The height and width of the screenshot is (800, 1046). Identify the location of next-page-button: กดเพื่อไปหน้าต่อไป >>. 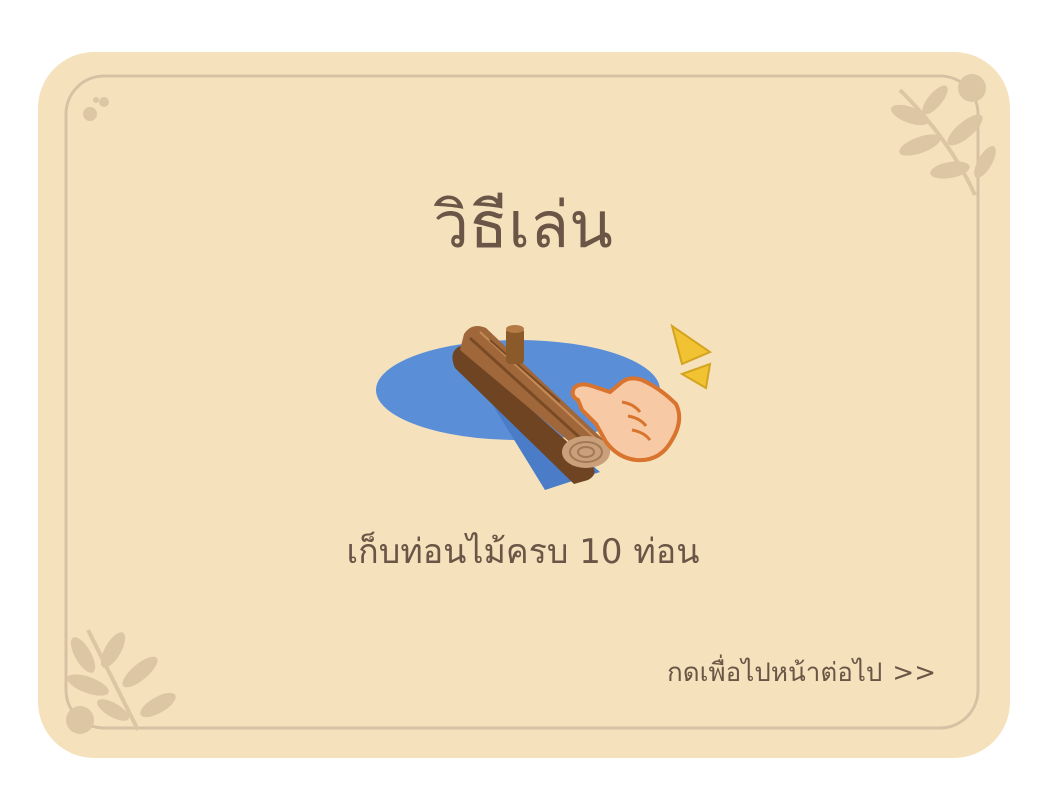
(801, 672).